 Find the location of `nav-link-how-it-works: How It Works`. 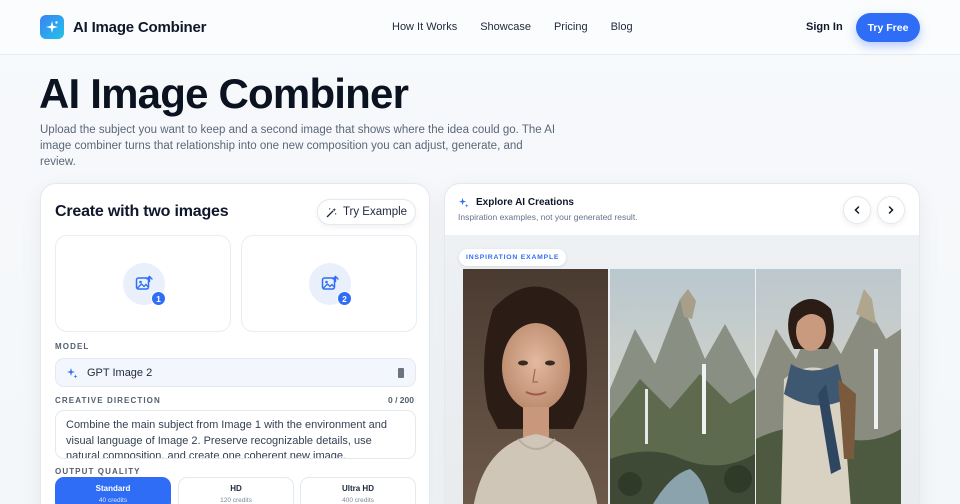

nav-link-how-it-works: How It Works is located at coordinates (424, 27).